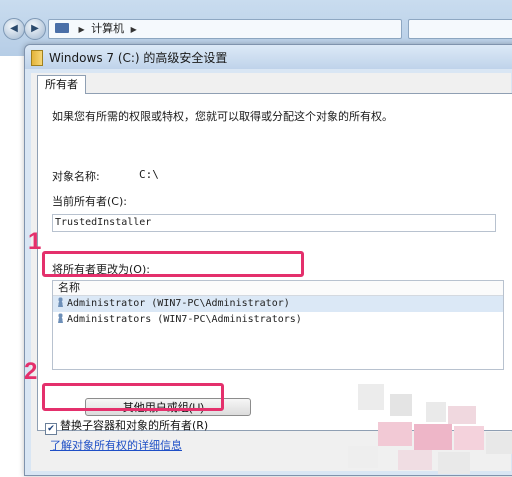 This screenshot has height=477, width=512. What do you see at coordinates (35, 29) in the screenshot?
I see `arrow-right-icon: ▶` at bounding box center [35, 29].